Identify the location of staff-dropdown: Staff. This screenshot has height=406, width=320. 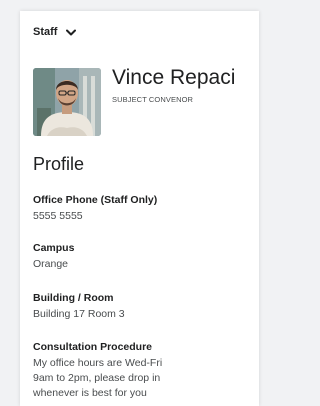
(55, 32).